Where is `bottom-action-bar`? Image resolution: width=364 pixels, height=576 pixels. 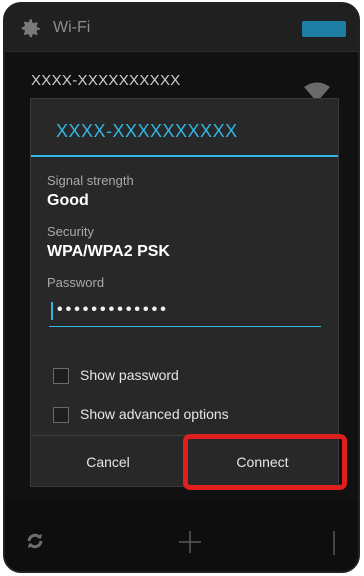
bottom-action-bar is located at coordinates (181, 536).